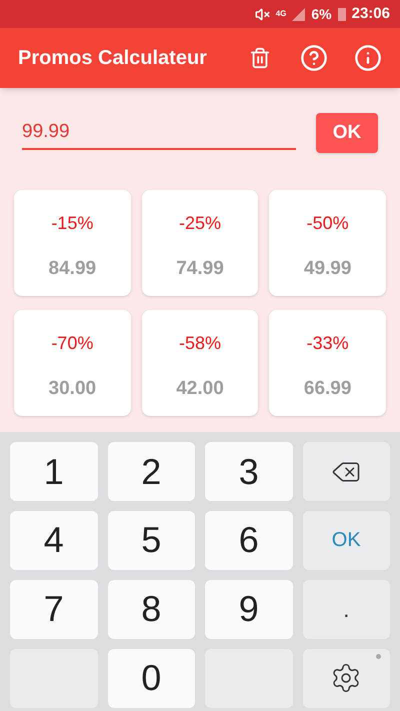 The image size is (400, 711). I want to click on help-icon, so click(314, 58).